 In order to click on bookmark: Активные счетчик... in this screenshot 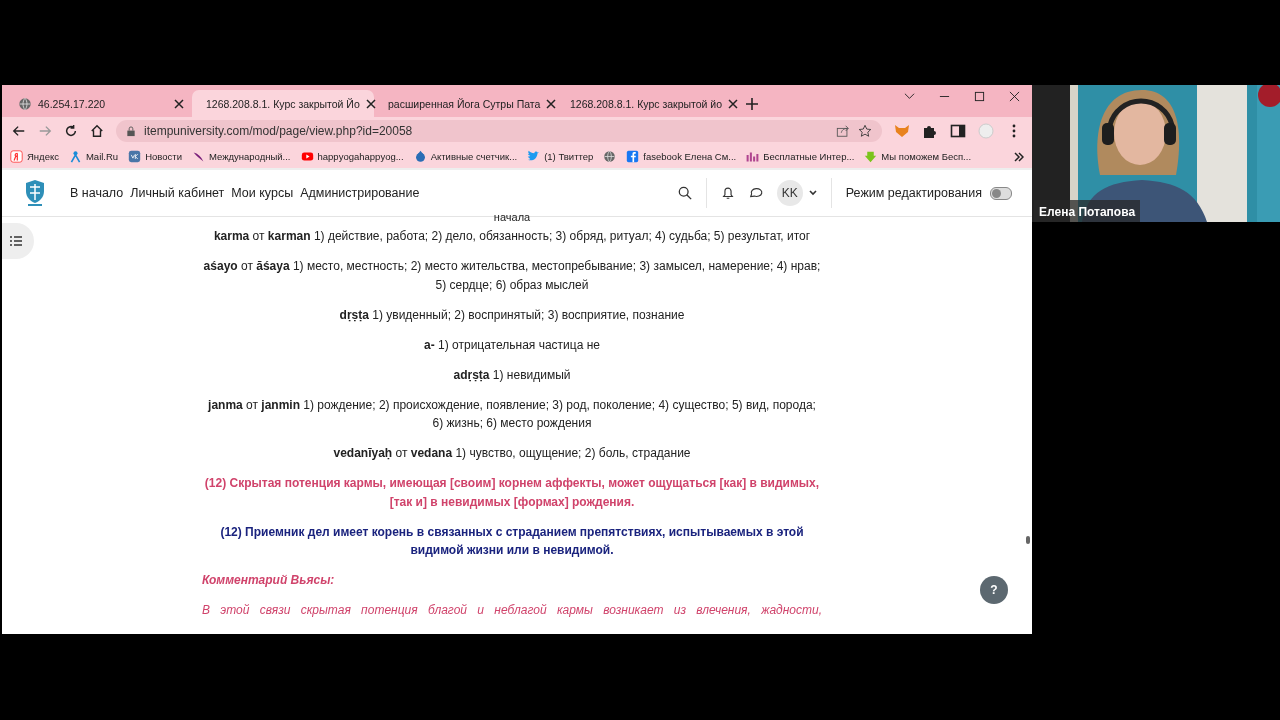, I will do `click(465, 156)`.